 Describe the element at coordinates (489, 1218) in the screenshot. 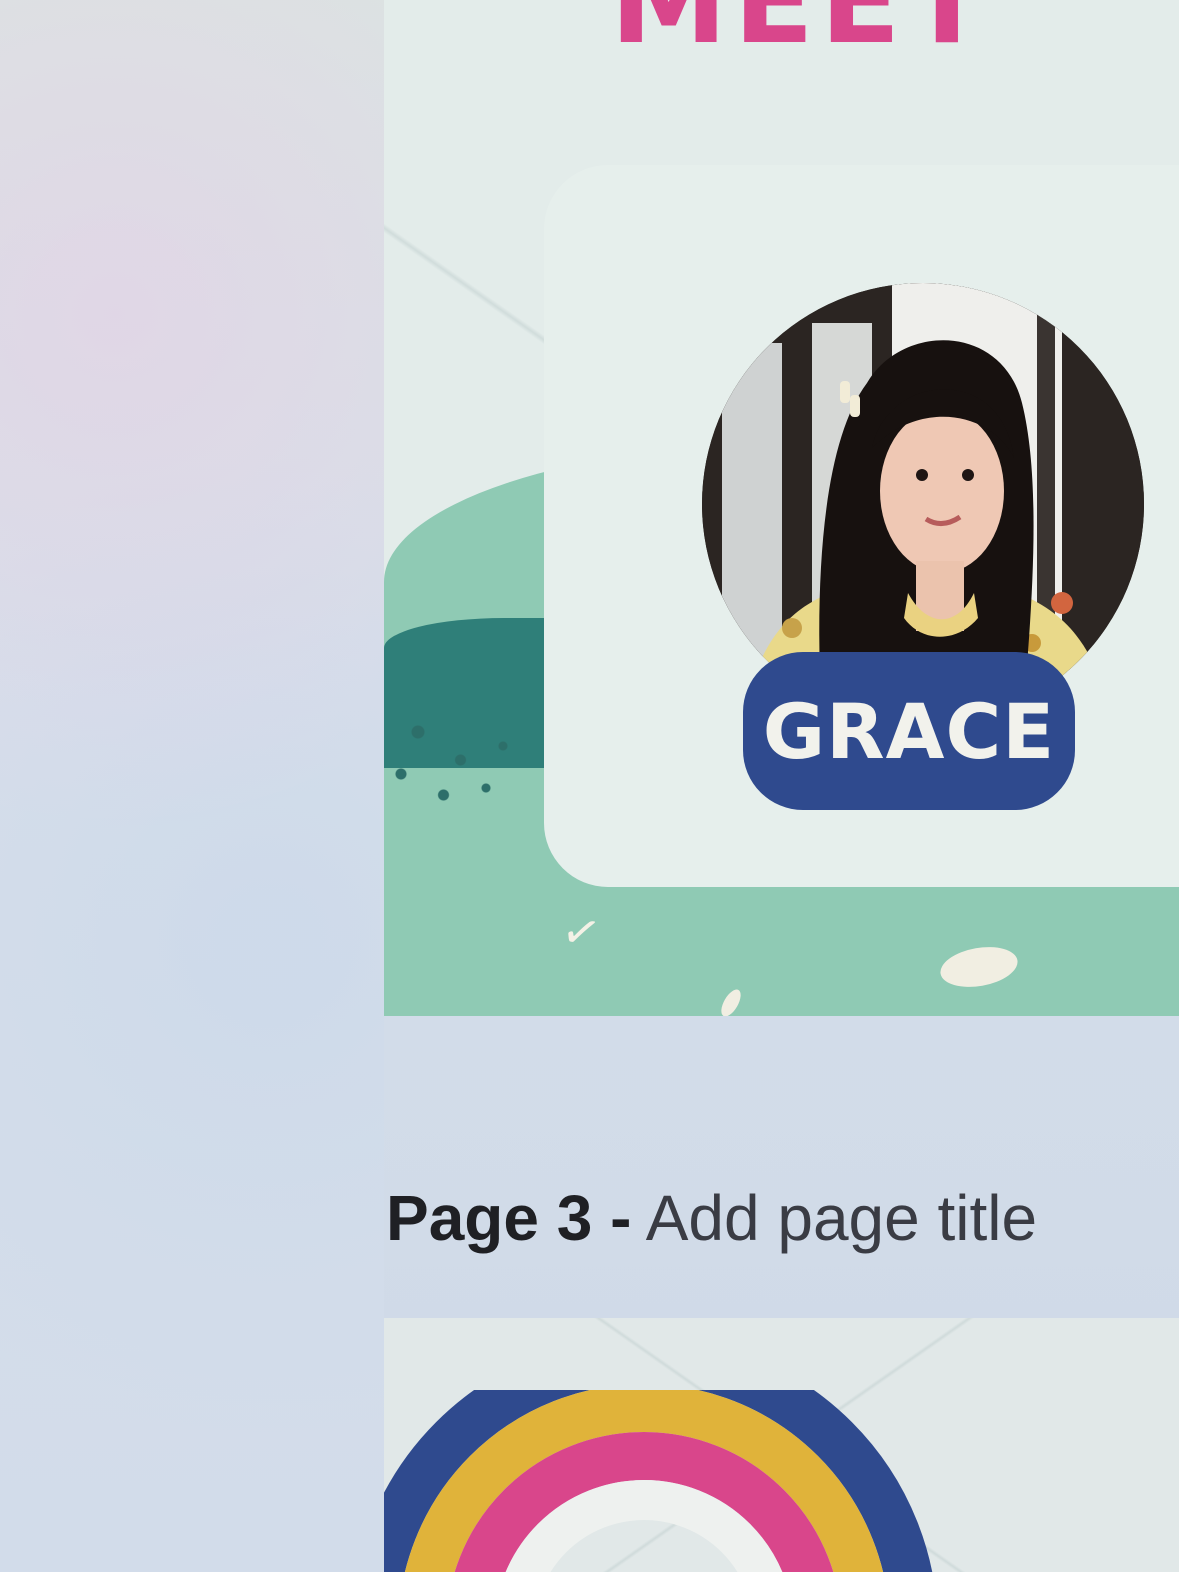

I see `page-number-label: Page 3` at that location.